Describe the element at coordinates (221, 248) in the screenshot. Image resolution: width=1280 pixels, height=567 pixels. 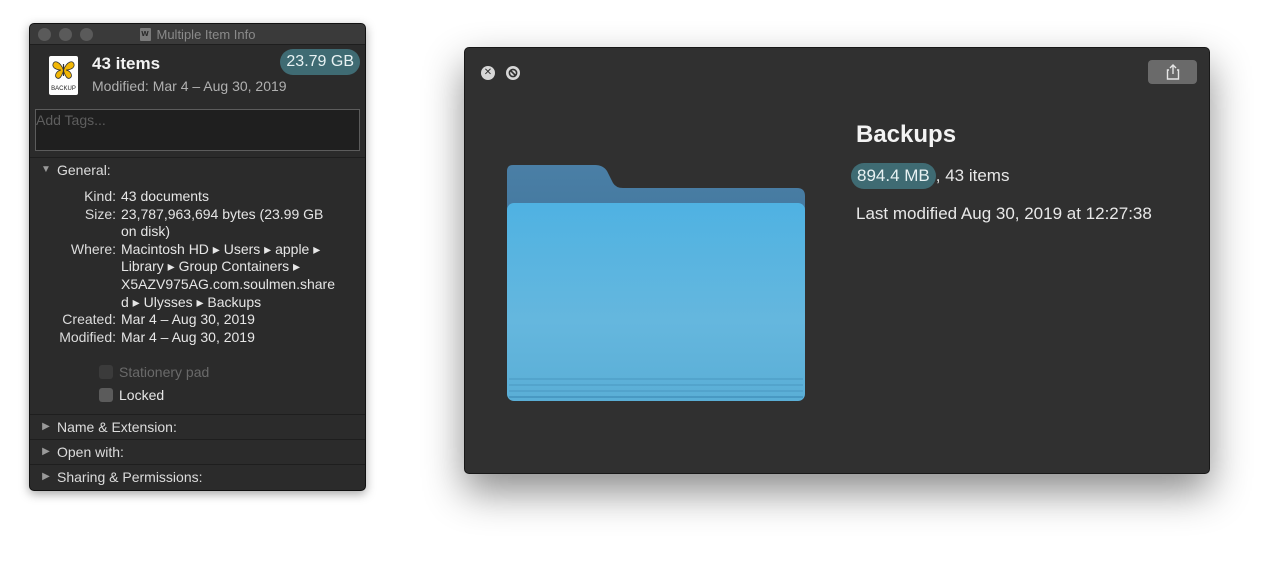
I see `where-value-line1: Macintosh HD ▸ Users ▸ apple ▸` at that location.